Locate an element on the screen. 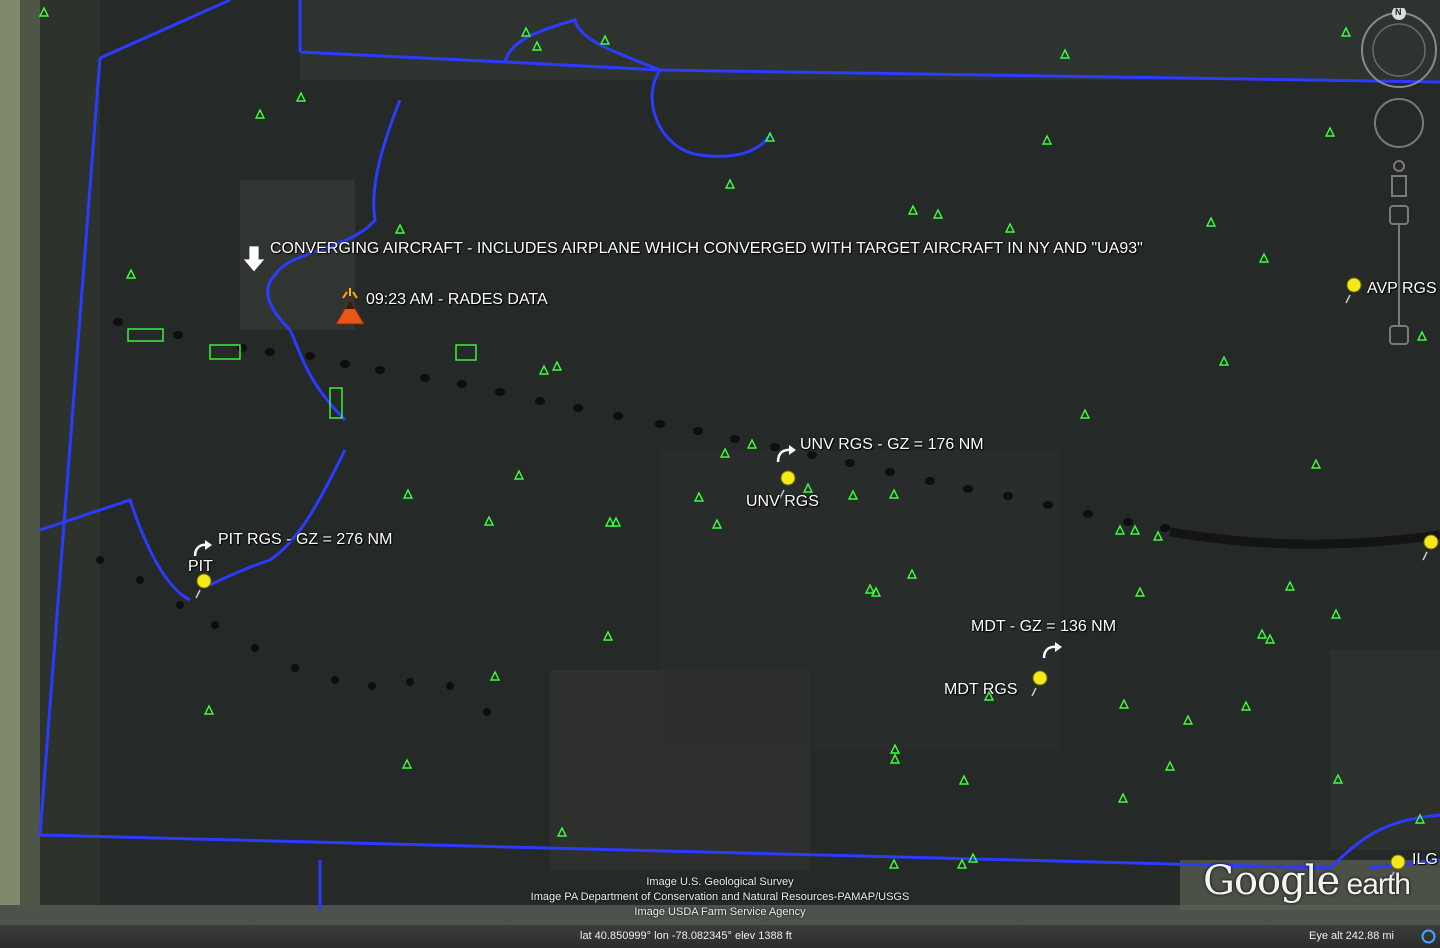 The height and width of the screenshot is (948, 1440). ilg-label: ILG is located at coordinates (1425, 859).